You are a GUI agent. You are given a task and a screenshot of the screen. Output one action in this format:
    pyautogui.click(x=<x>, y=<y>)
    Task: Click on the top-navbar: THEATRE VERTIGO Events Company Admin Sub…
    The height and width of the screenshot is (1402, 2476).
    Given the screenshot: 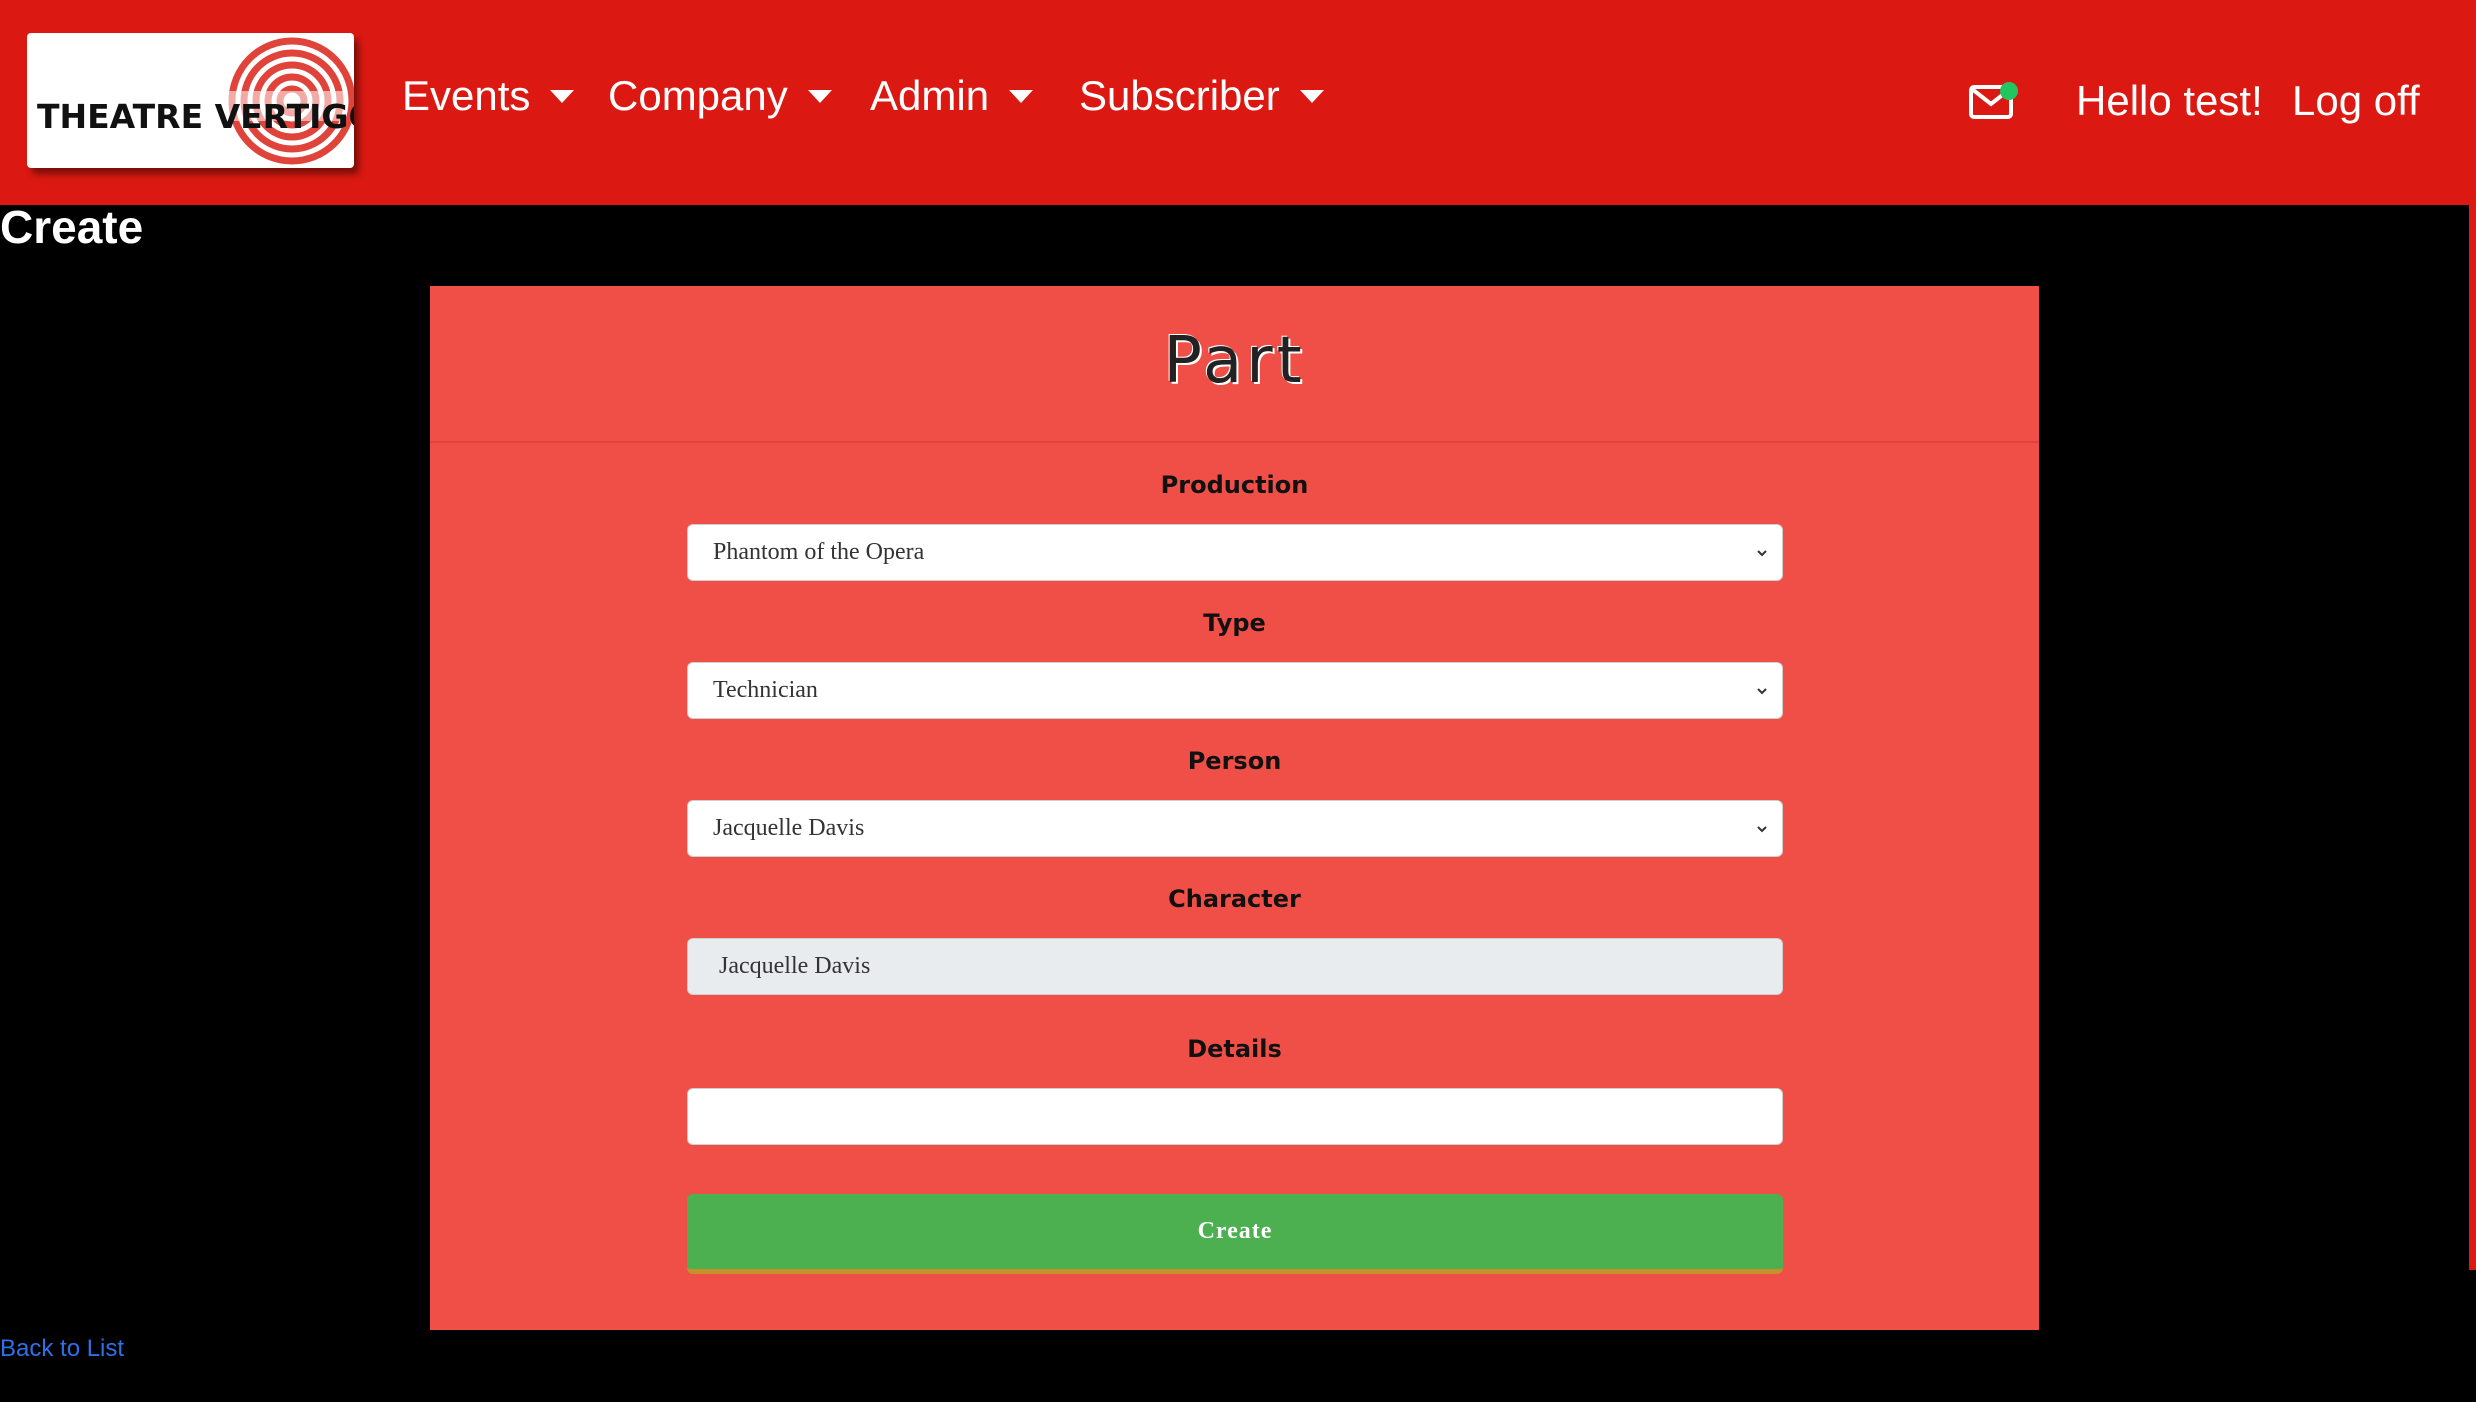 What is the action you would take?
    pyautogui.click(x=1238, y=102)
    